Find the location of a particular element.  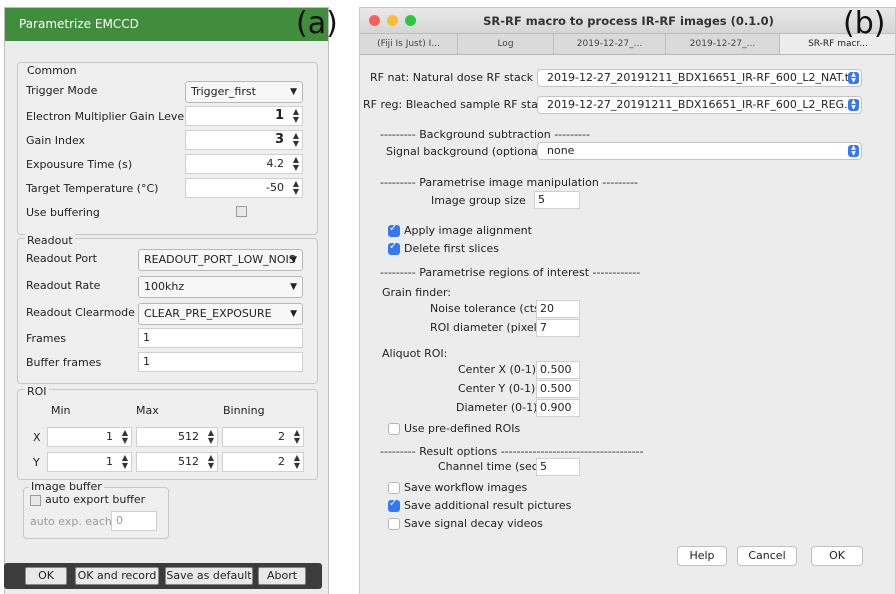

readout-port-select: READOUT_PORT_LOW_NOIS ▼ is located at coordinates (220, 260).